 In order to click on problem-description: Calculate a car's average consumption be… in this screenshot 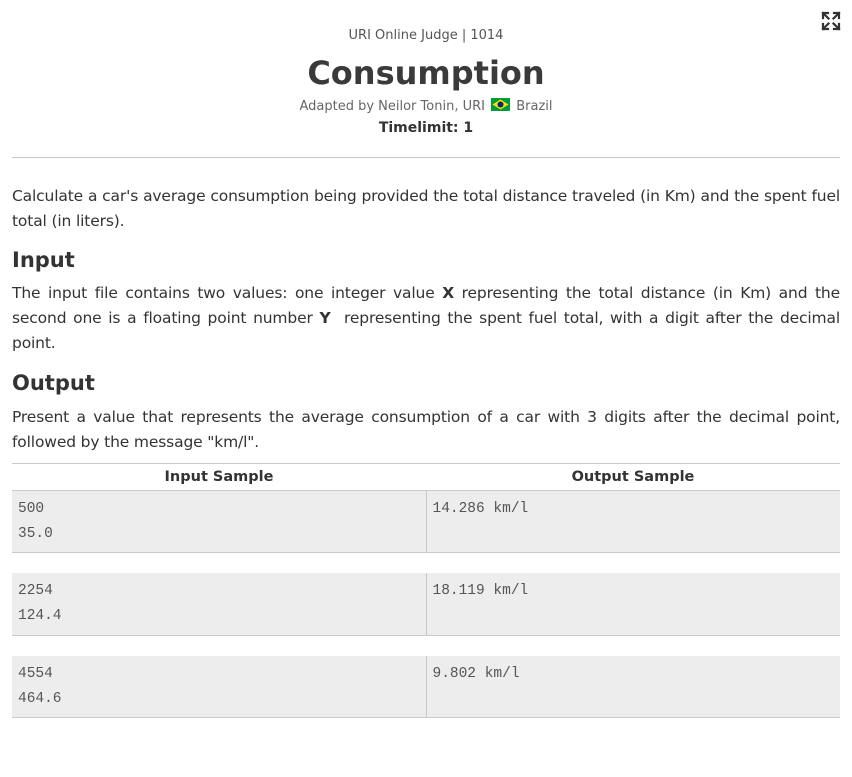, I will do `click(426, 208)`.